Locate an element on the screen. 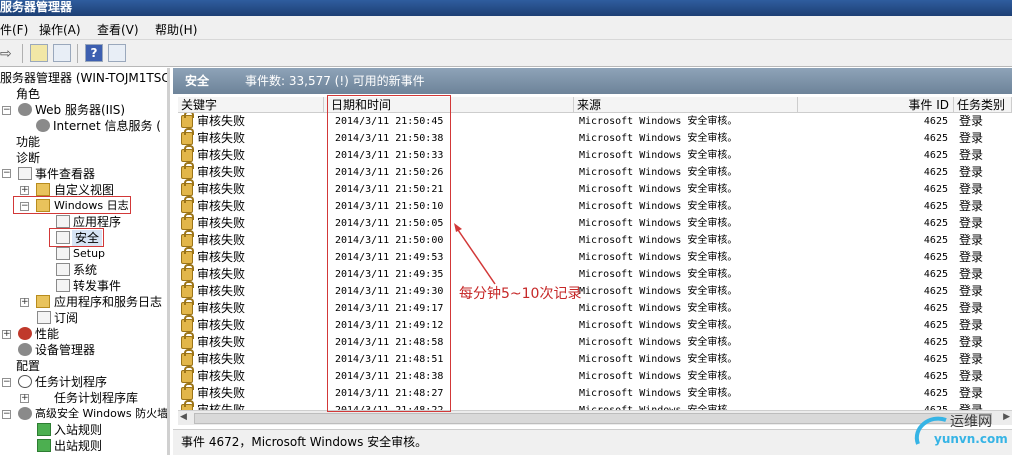  back-arrow-icon: ⇨ is located at coordinates (6, 54).